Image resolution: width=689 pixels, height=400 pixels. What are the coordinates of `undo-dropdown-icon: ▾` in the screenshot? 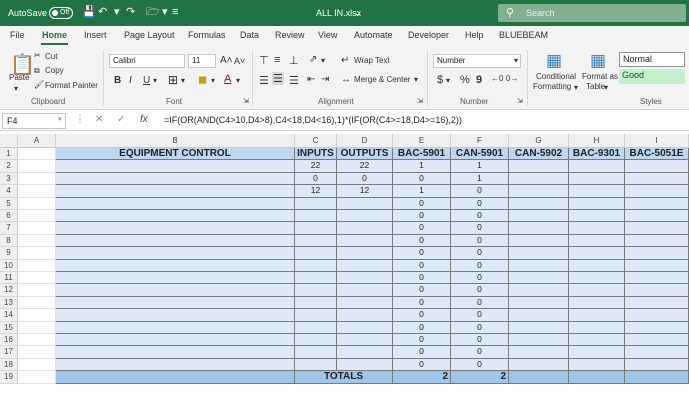 It's located at (117, 12).